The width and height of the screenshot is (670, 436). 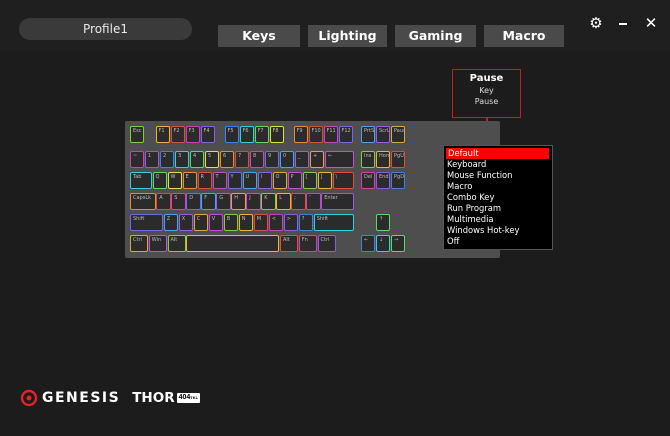 What do you see at coordinates (201, 222) in the screenshot?
I see `key: C` at bounding box center [201, 222].